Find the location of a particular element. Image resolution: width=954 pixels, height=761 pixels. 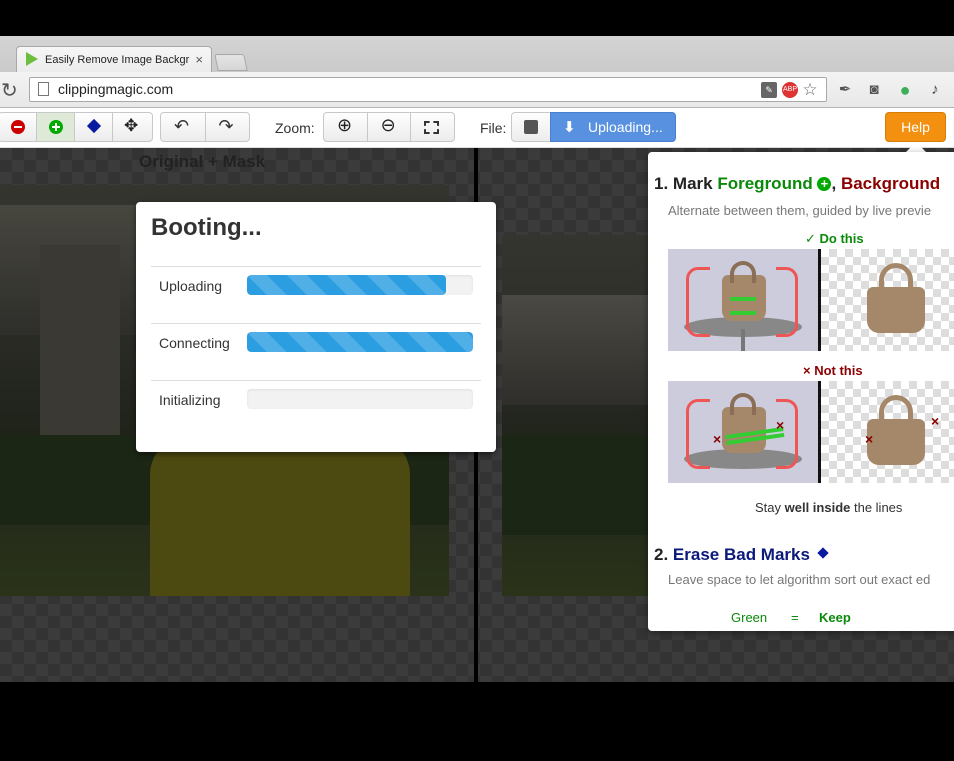

plus-circle-icon is located at coordinates (56, 127).